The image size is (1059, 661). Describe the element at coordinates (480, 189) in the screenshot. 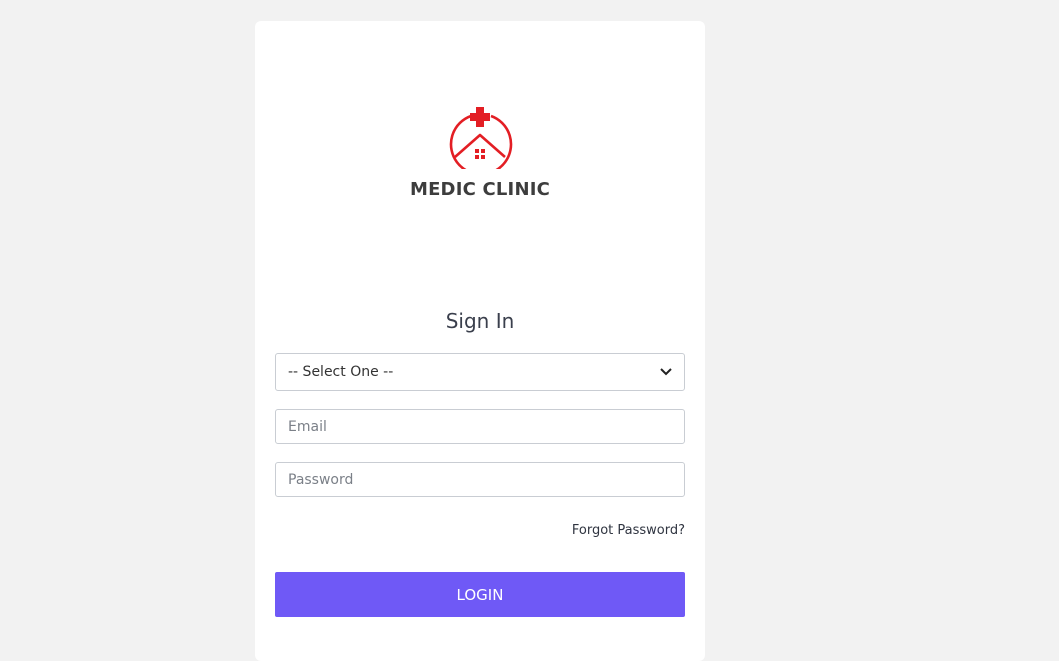

I see `brand-name: MEDIC CLINIC` at that location.